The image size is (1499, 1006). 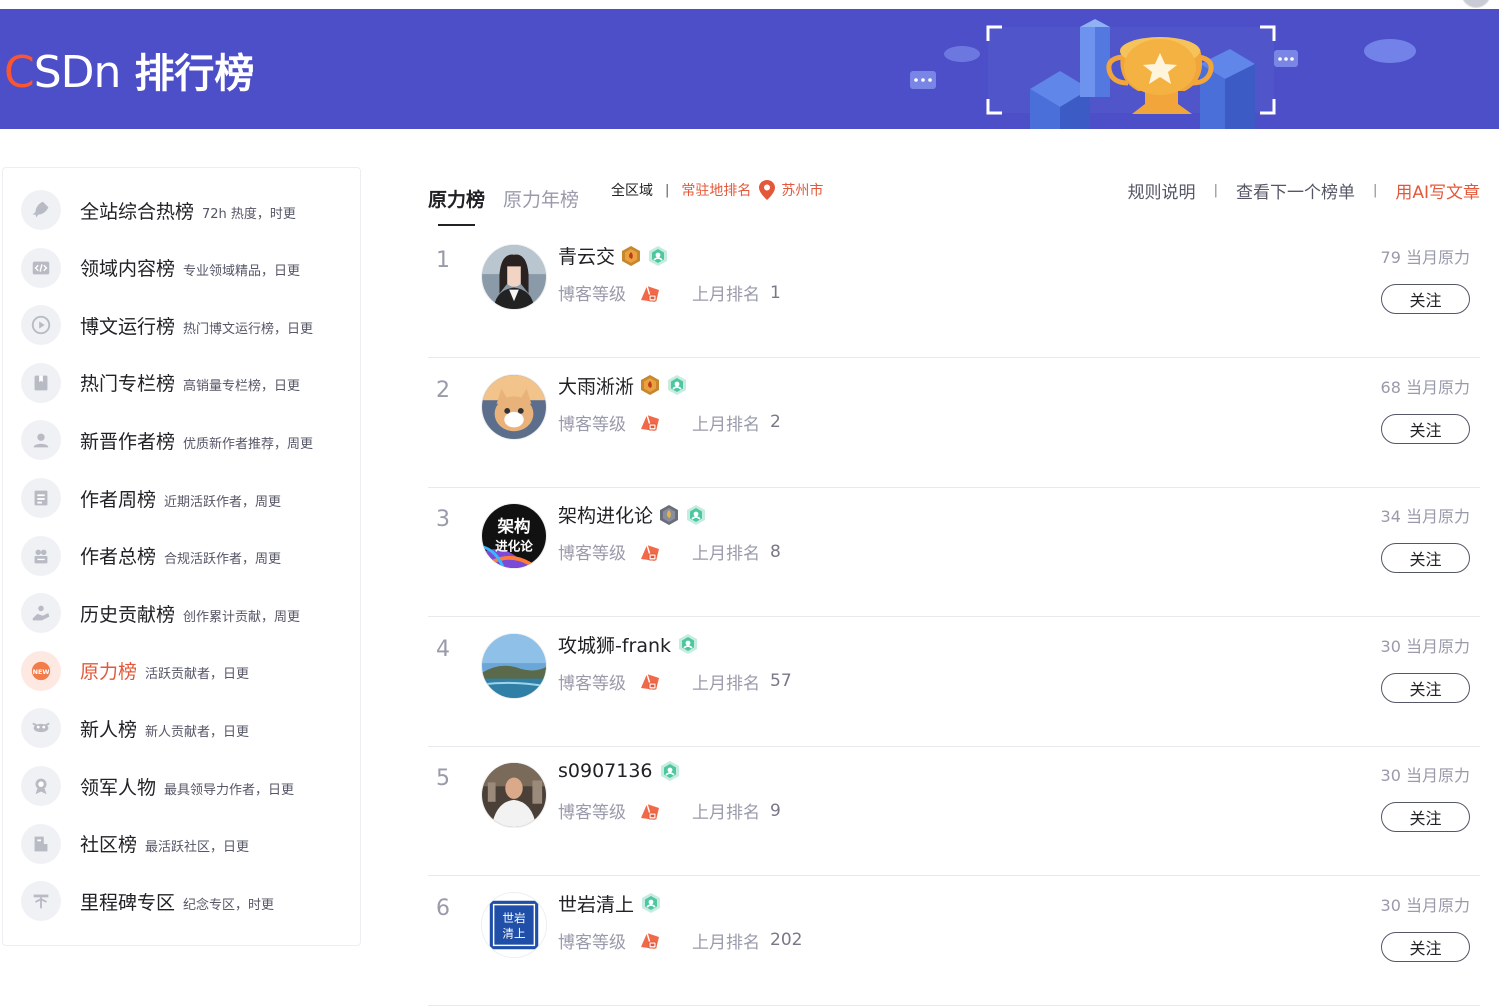 What do you see at coordinates (514, 924) in the screenshot?
I see `author-avatar: 世岩 清上` at bounding box center [514, 924].